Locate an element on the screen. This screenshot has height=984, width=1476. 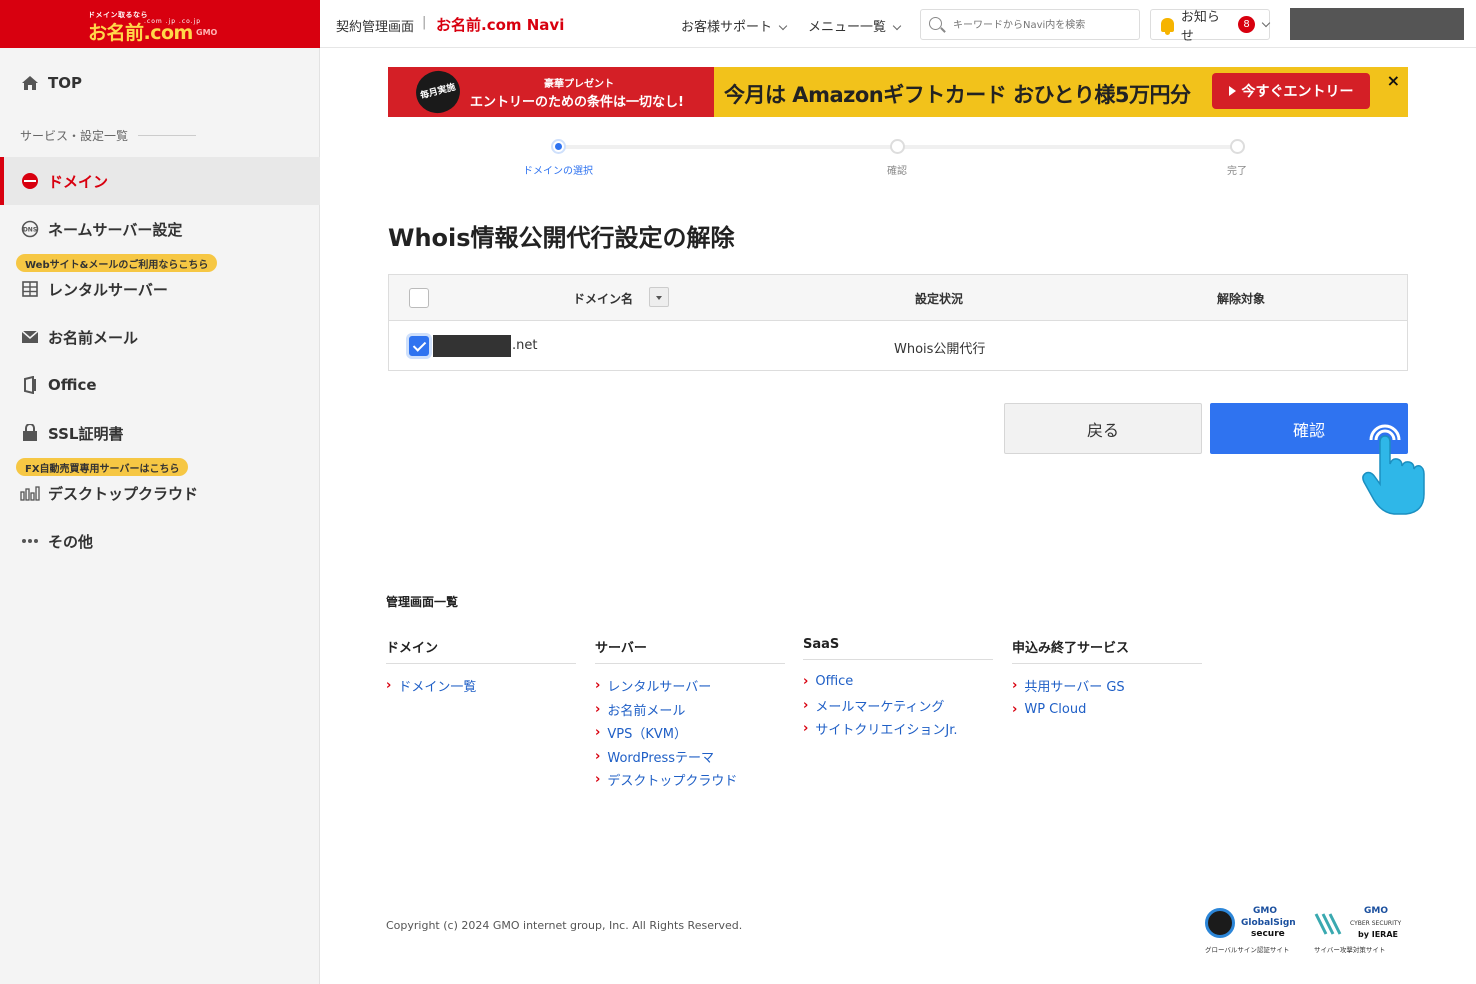
footer-link: メールマーケティング is located at coordinates (898, 706).